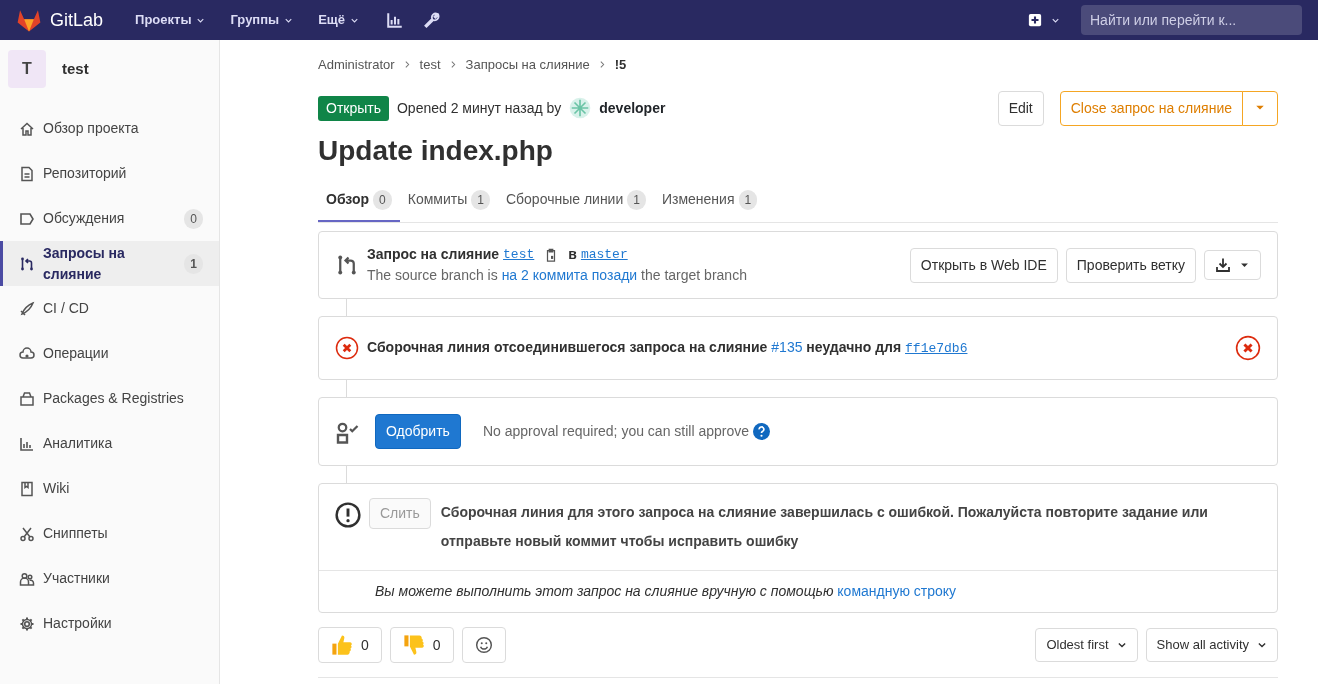 The height and width of the screenshot is (684, 1318). Describe the element at coordinates (109, 623) in the screenshot. I see `sidebar-item: Настройки` at that location.